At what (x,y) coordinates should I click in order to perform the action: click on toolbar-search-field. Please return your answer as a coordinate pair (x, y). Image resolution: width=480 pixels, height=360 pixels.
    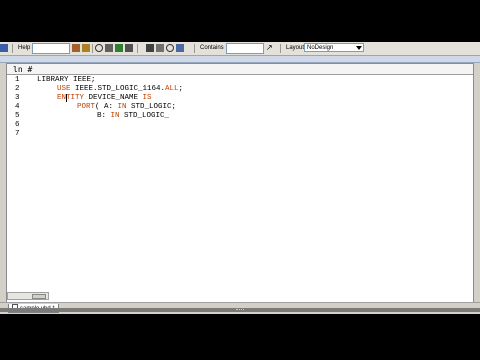
    Looking at the image, I should click on (51, 48).